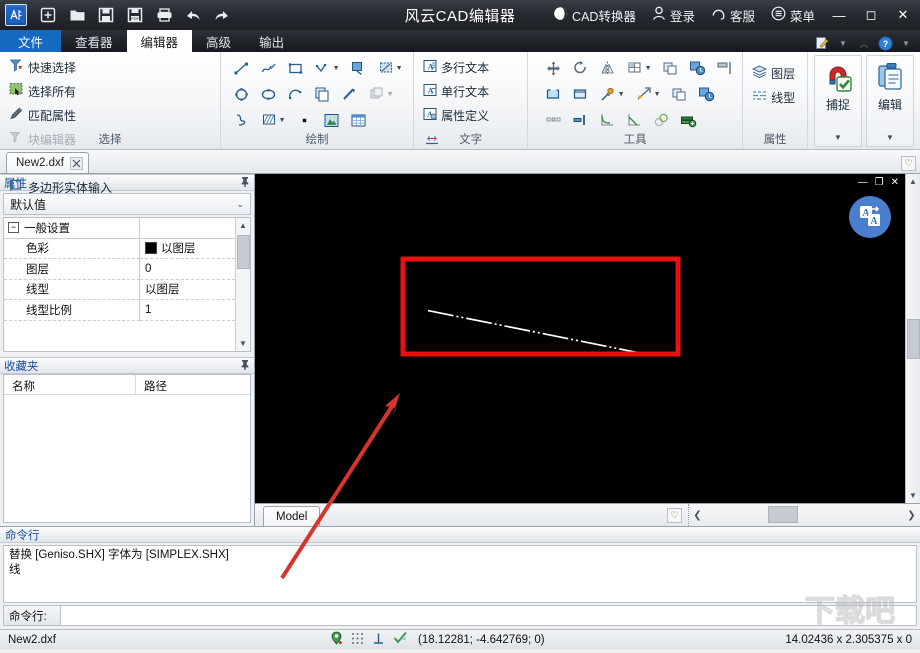 This screenshot has height=653, width=920. What do you see at coordinates (381, 94) in the screenshot?
I see `layers-stack-icon: ▼` at bounding box center [381, 94].